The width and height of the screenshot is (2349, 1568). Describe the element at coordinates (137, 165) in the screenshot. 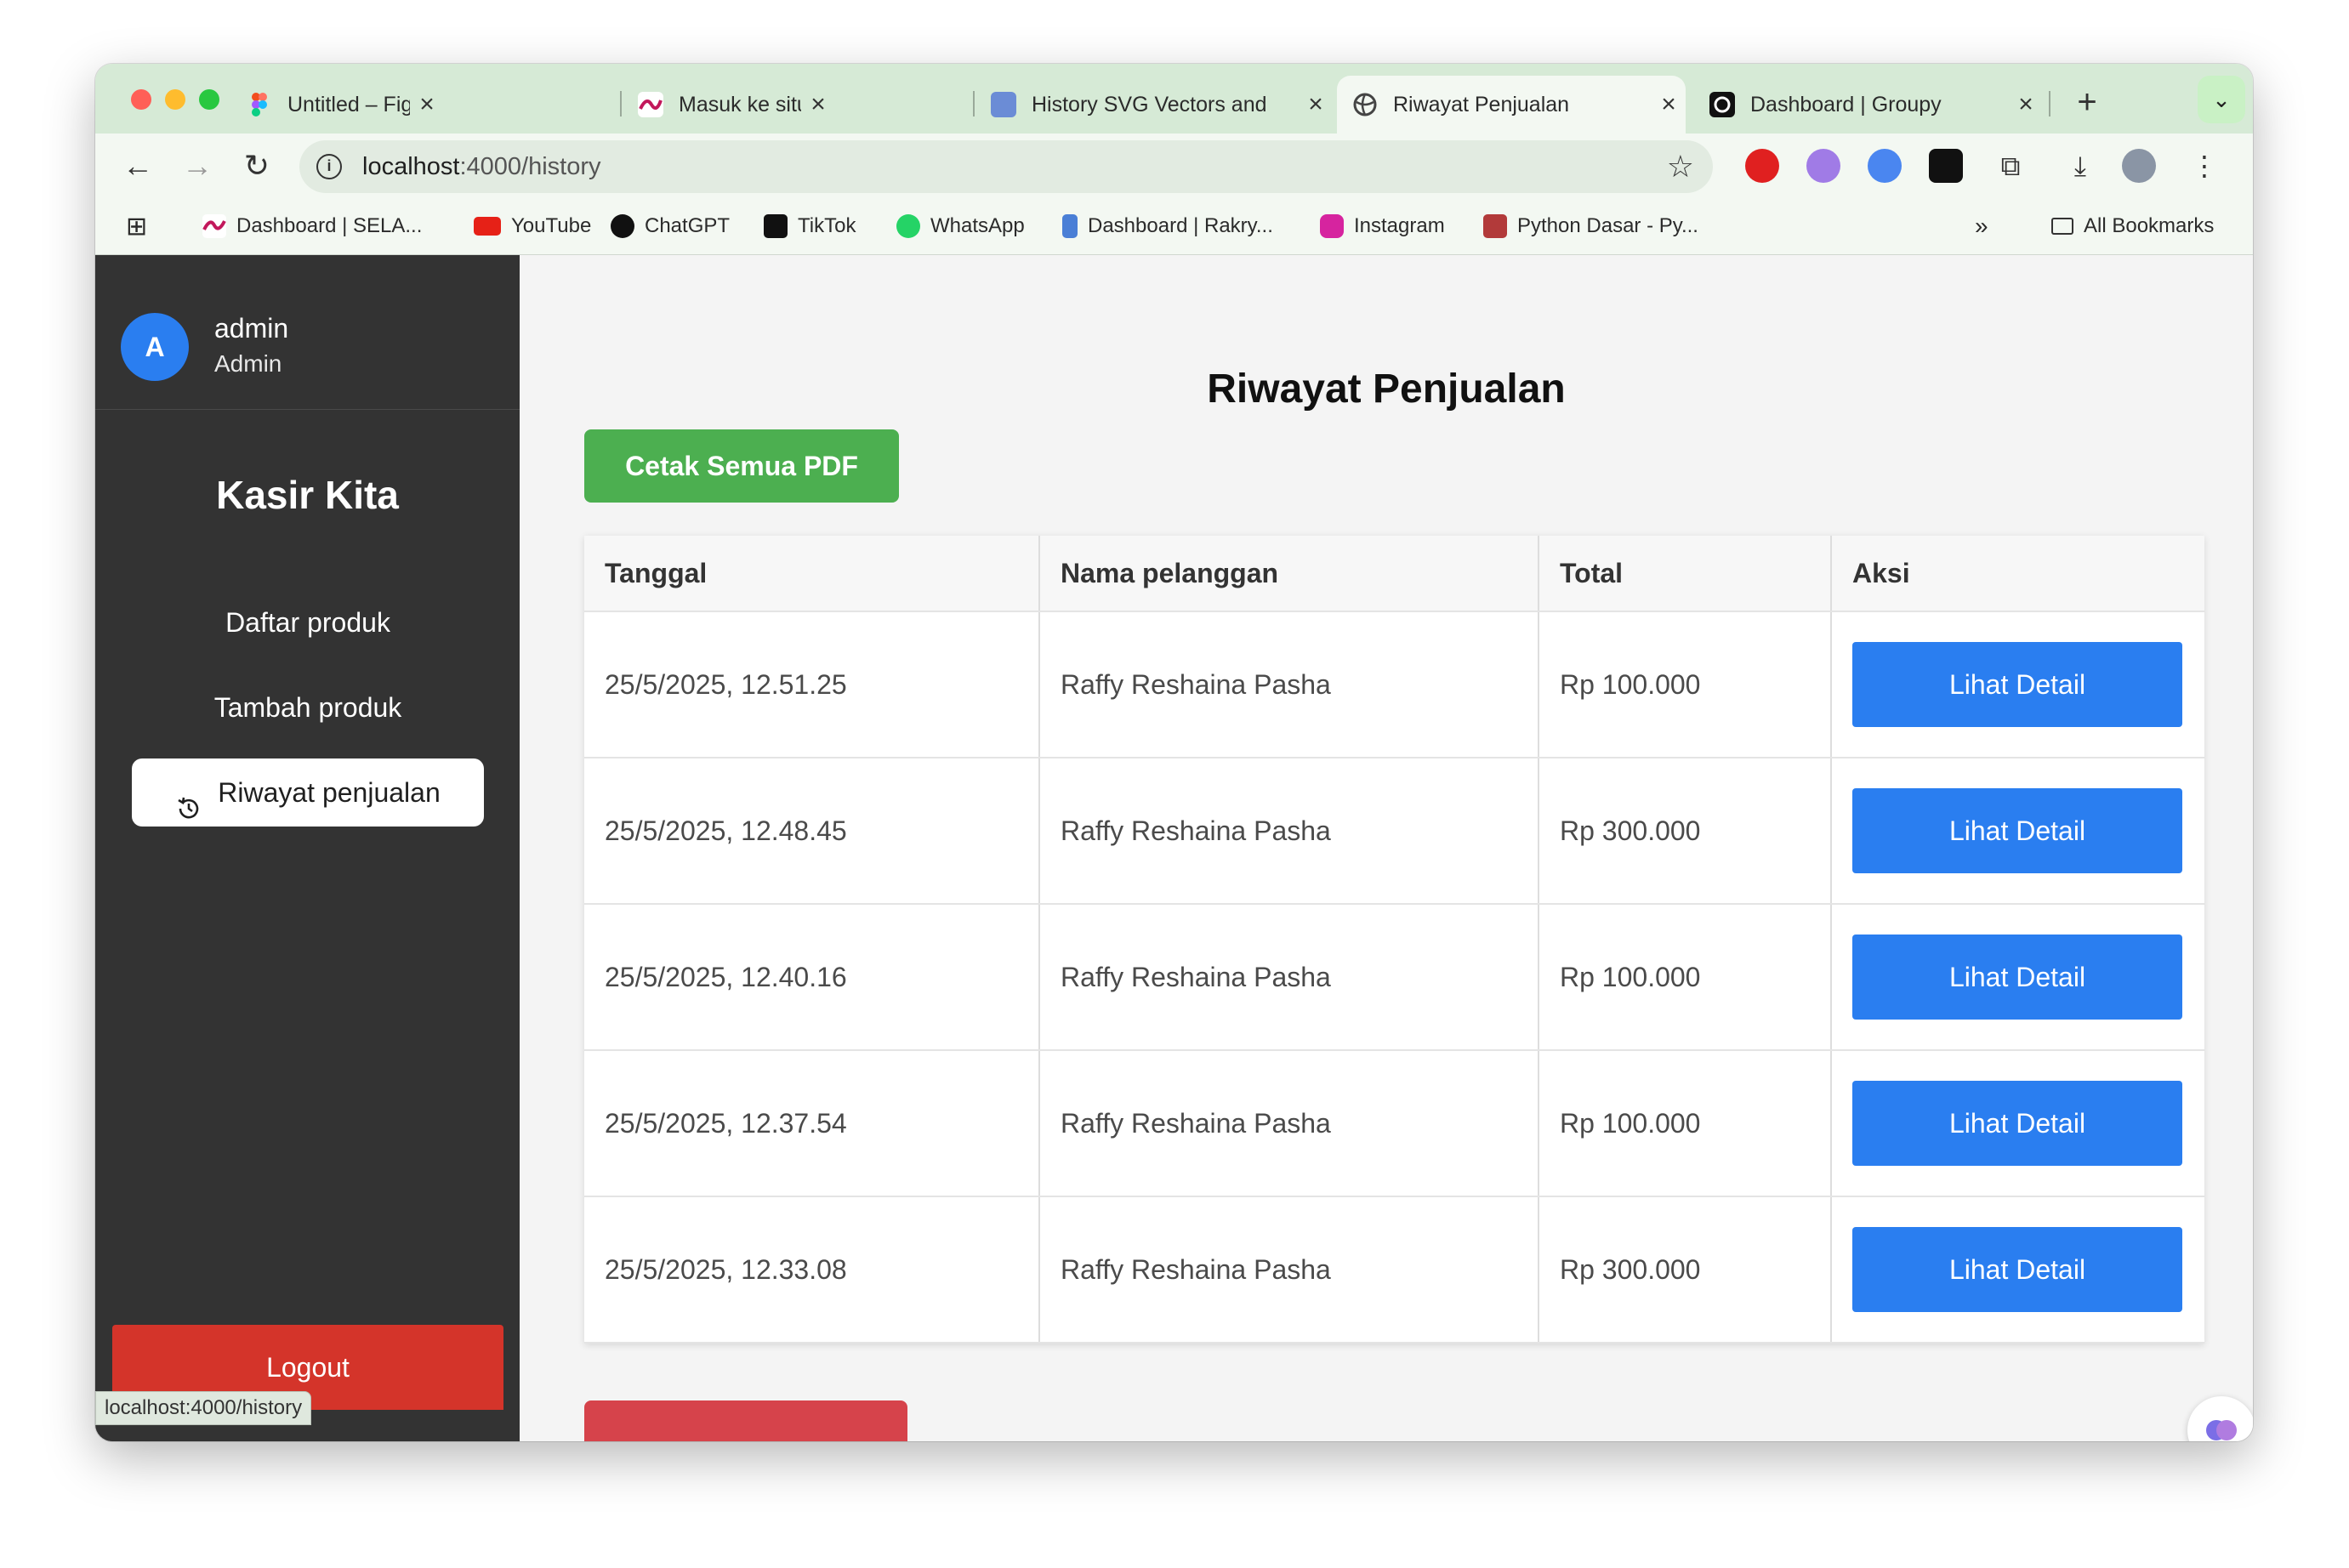

I see `back-button: ←` at that location.